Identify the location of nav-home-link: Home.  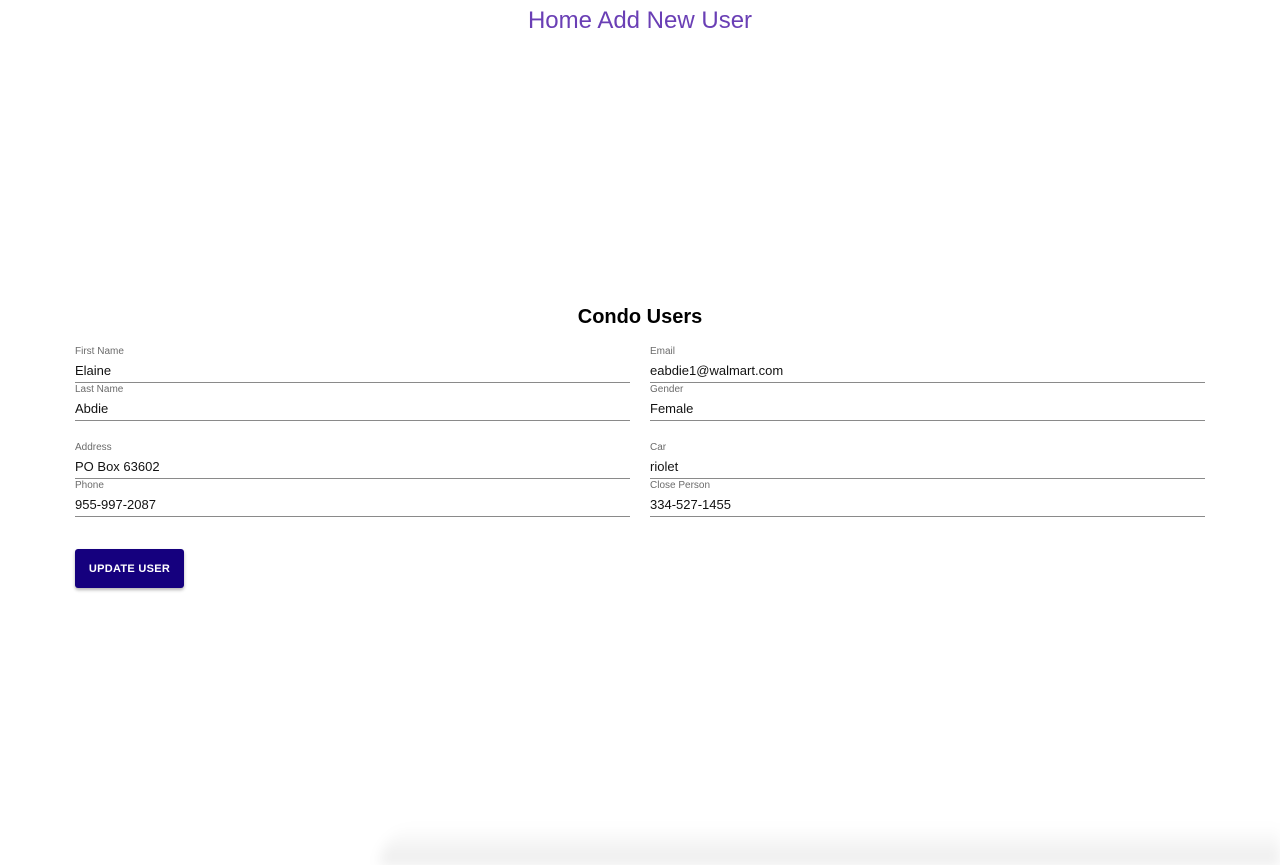
(560, 20).